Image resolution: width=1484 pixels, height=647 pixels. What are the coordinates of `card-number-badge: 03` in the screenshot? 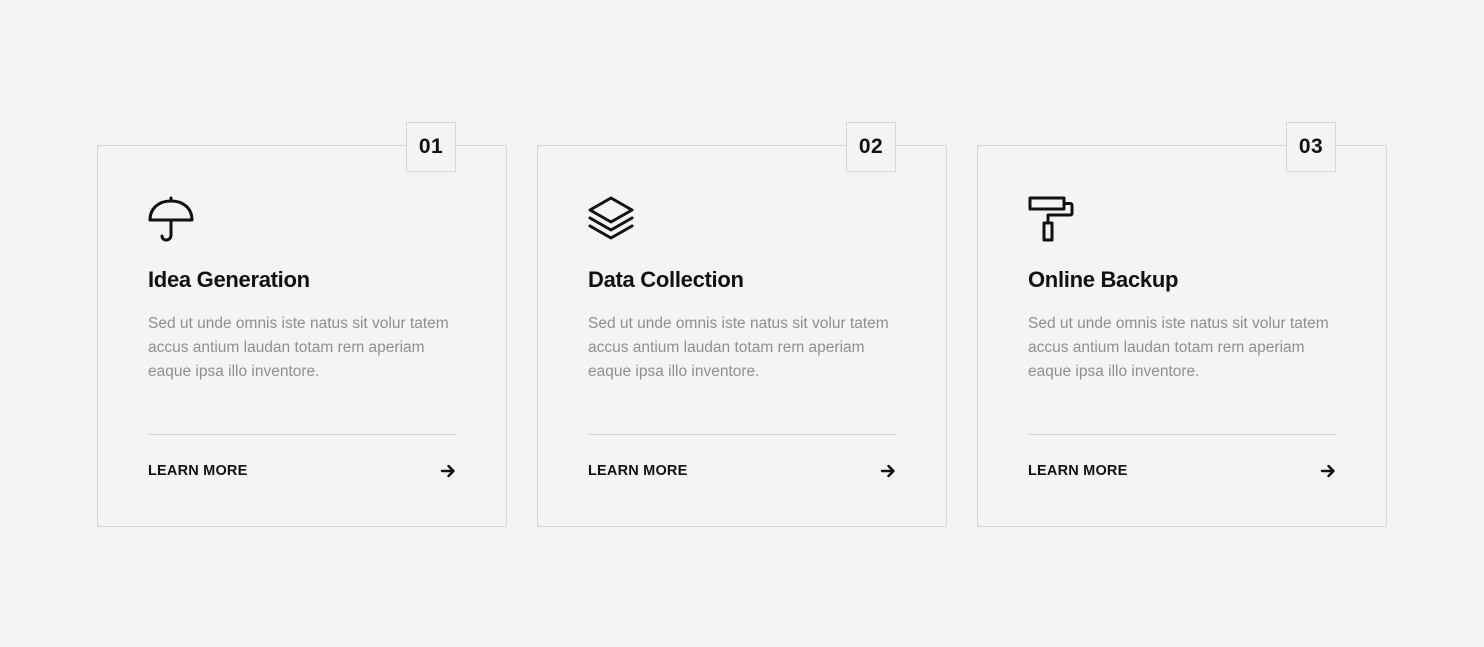 It's located at (1311, 147).